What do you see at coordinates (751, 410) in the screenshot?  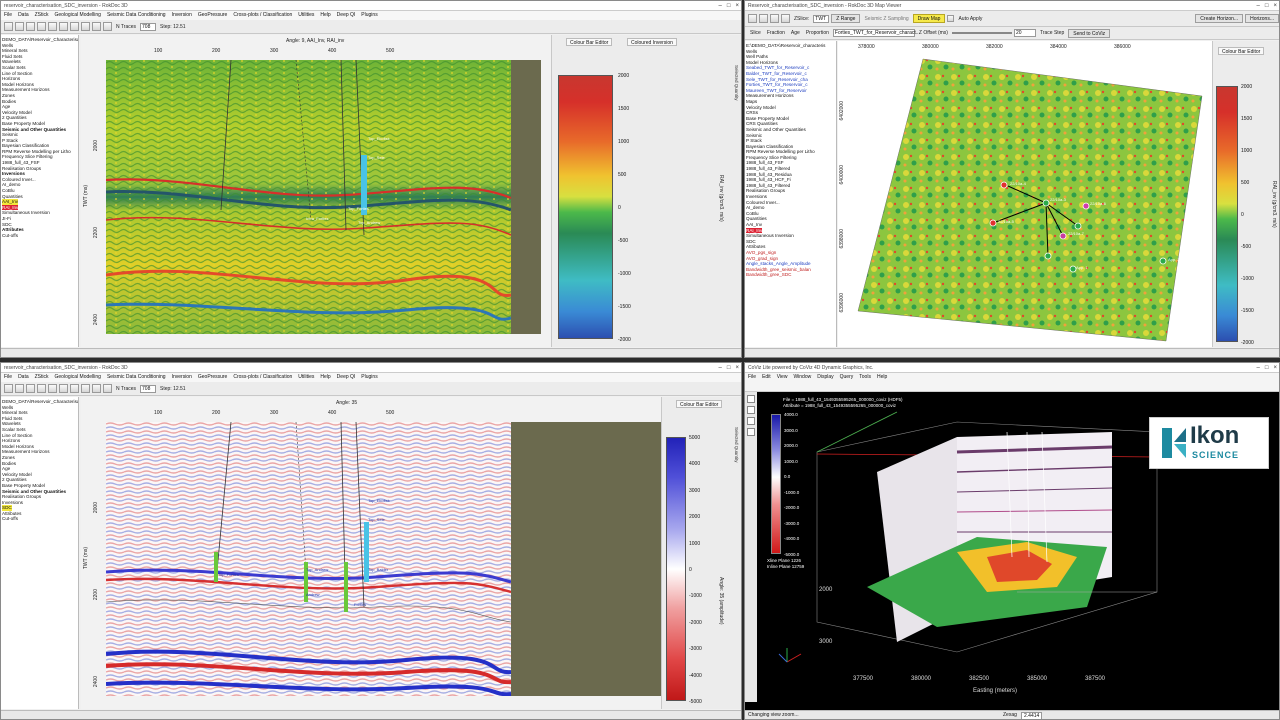 I see `rotate-icon` at bounding box center [751, 410].